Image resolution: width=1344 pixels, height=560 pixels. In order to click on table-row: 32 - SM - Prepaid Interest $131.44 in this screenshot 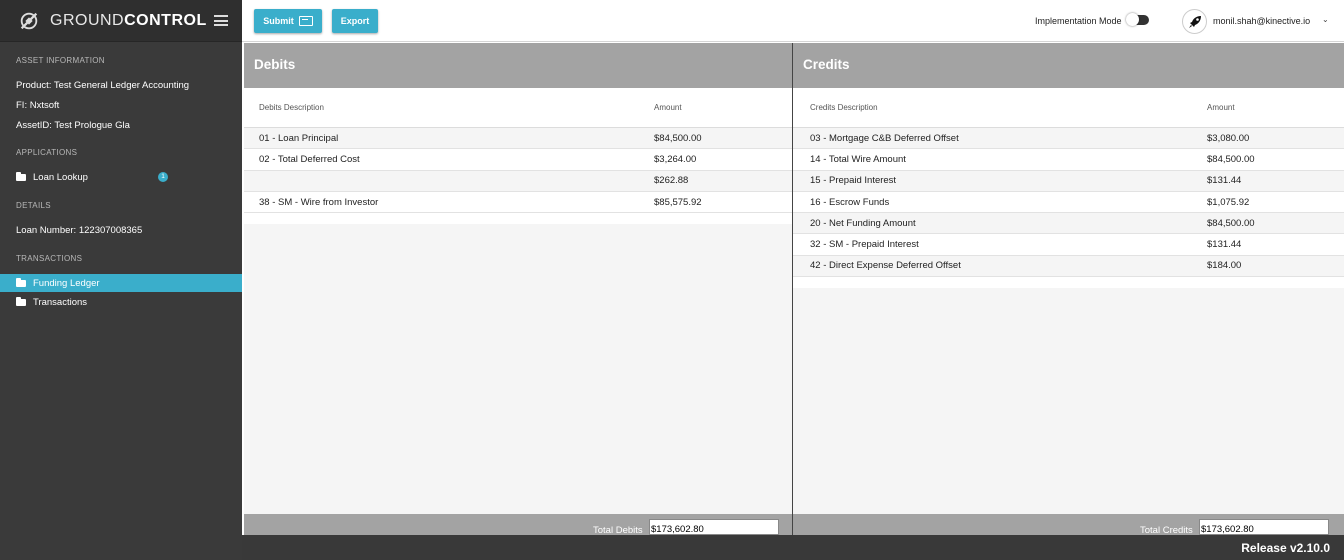, I will do `click(1068, 245)`.